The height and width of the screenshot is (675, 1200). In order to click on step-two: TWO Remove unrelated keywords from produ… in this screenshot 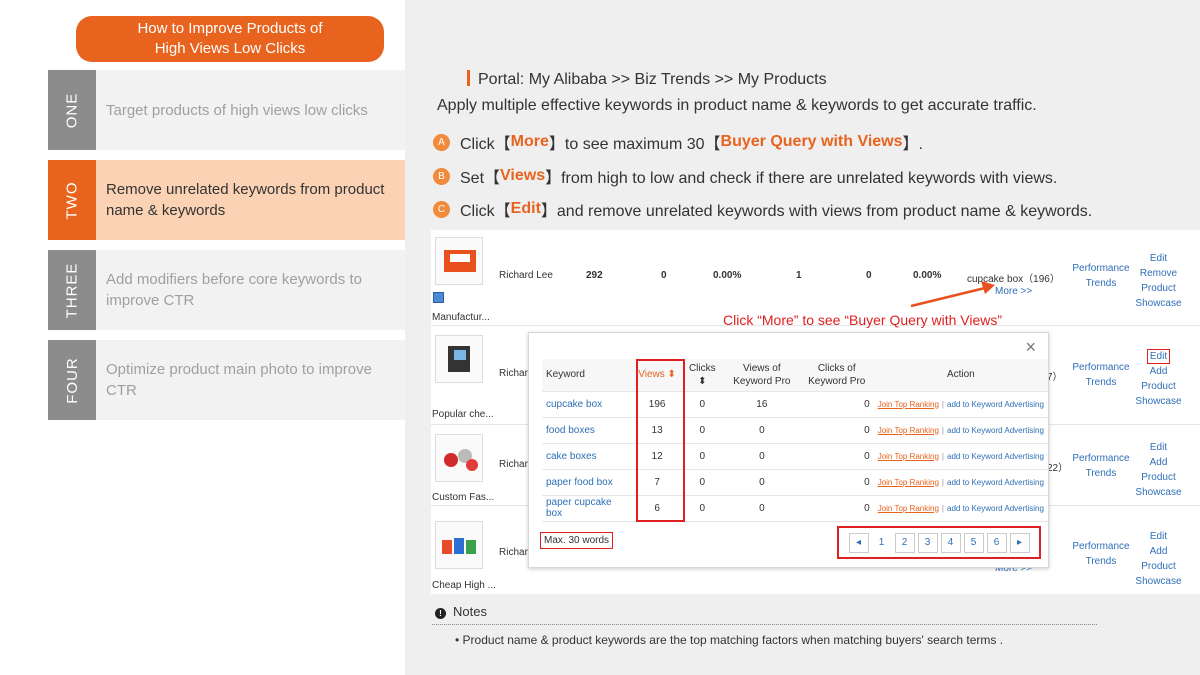, I will do `click(226, 200)`.